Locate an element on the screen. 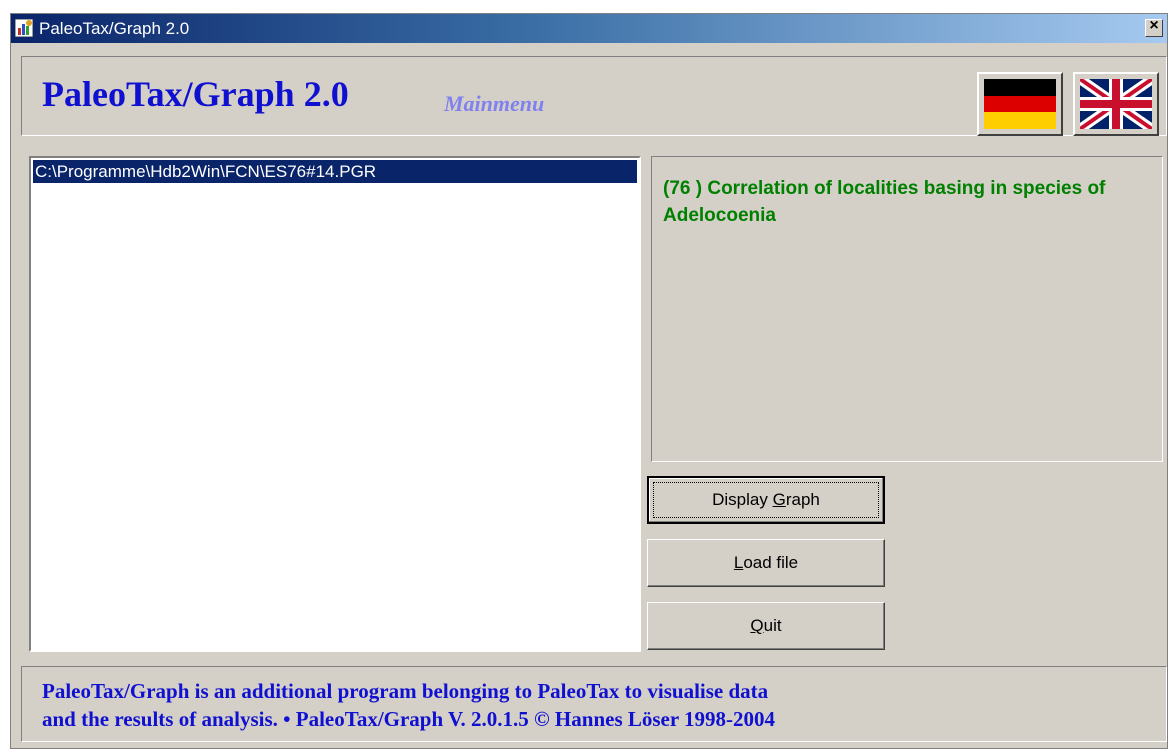 Image resolution: width=1170 pixels, height=752 pixels. uk-flag-icon is located at coordinates (1116, 104).